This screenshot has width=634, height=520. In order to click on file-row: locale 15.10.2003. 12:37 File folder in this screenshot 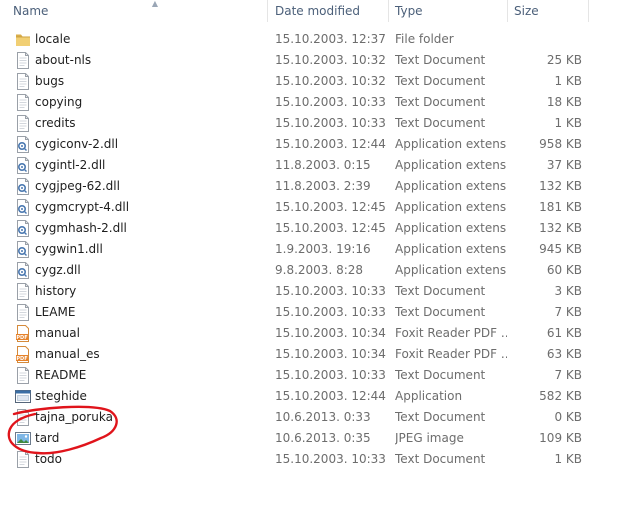, I will do `click(317, 39)`.